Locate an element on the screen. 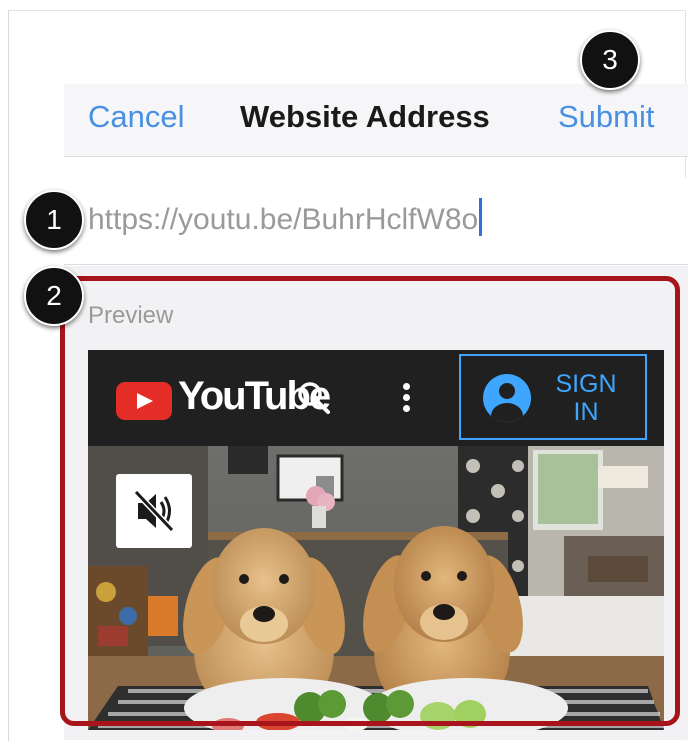 The height and width of the screenshot is (741, 692). sign-in-button: SIGN IN is located at coordinates (553, 397).